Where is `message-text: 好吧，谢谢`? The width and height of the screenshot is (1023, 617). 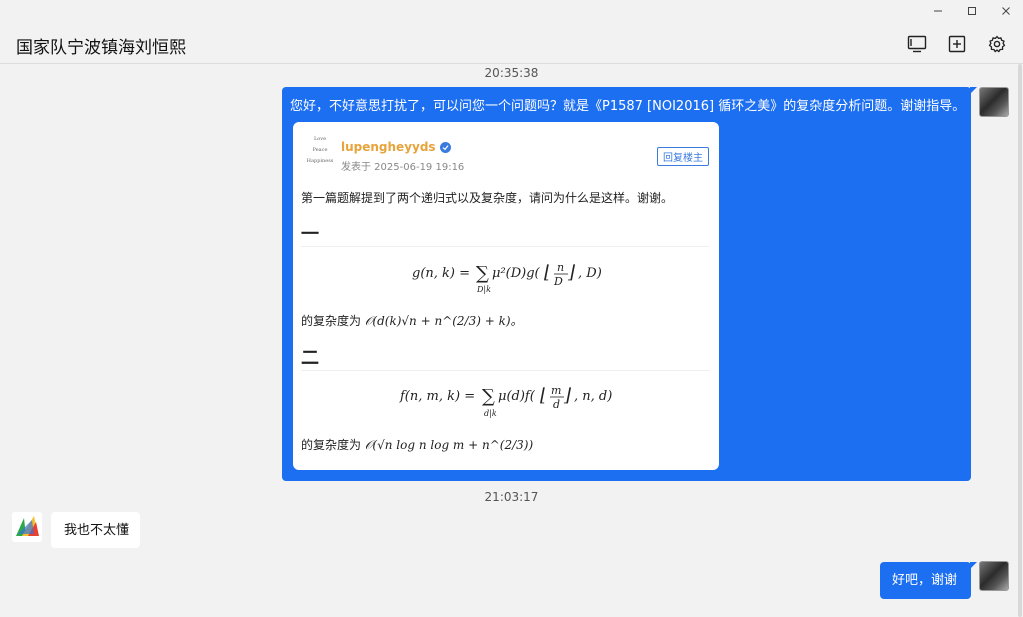 message-text: 好吧，谢谢 is located at coordinates (925, 580).